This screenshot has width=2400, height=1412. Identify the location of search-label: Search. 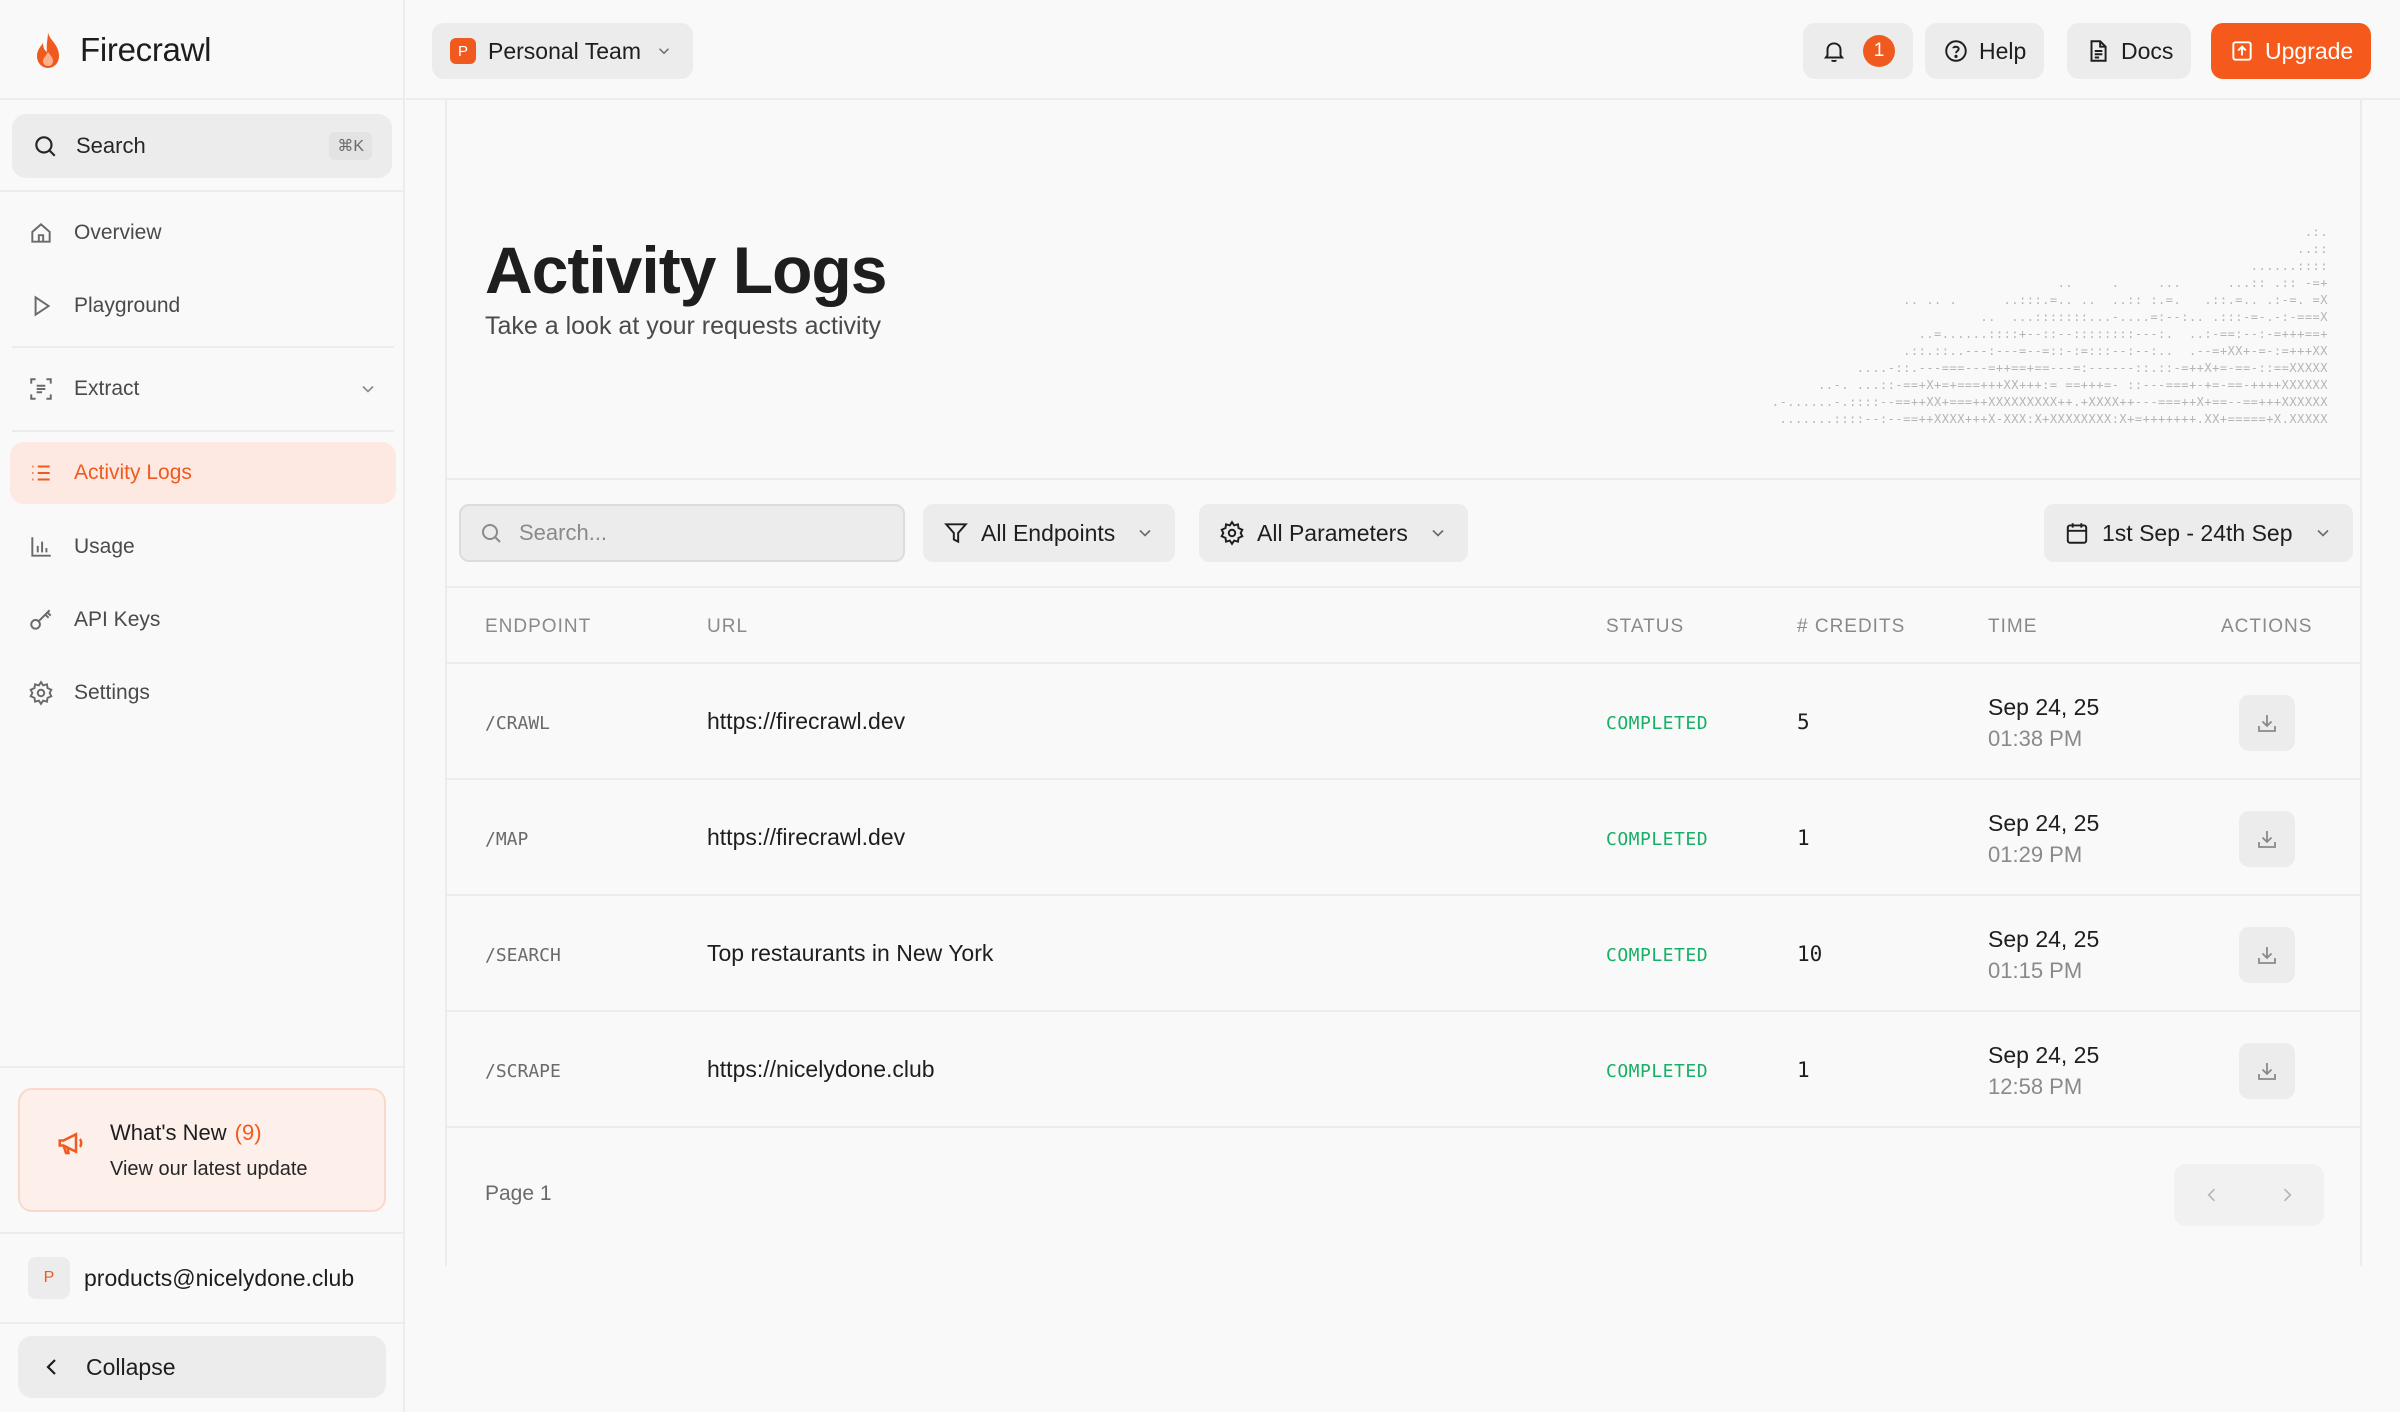
(111, 145).